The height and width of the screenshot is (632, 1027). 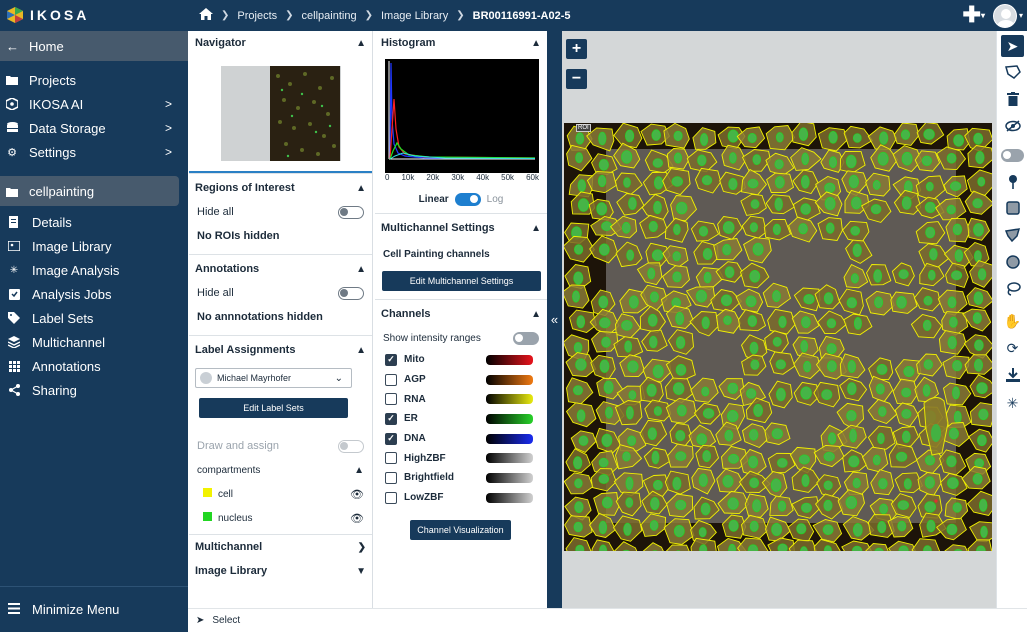 I want to click on channel-row-mito: ✓ Mito, so click(x=461, y=360).